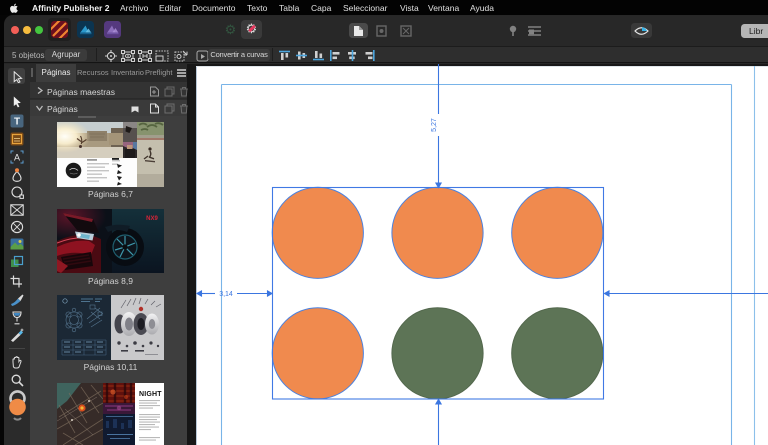 The width and height of the screenshot is (768, 445). I want to click on svg-text: NIGHT, so click(150, 394).